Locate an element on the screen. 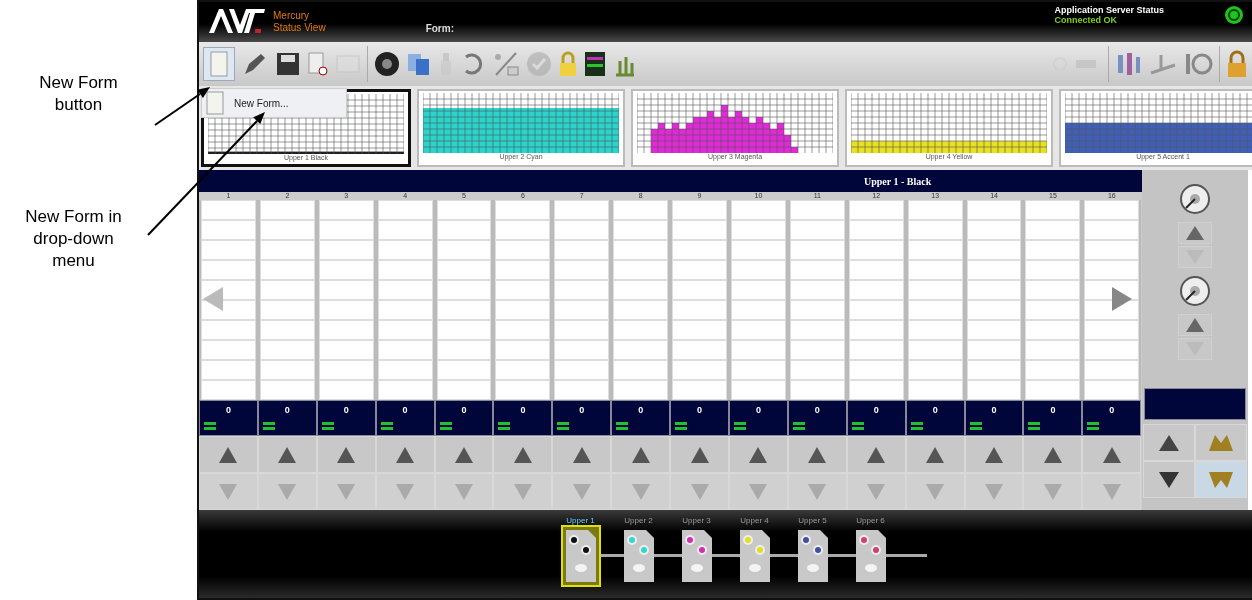  io-icon is located at coordinates (1198, 64).